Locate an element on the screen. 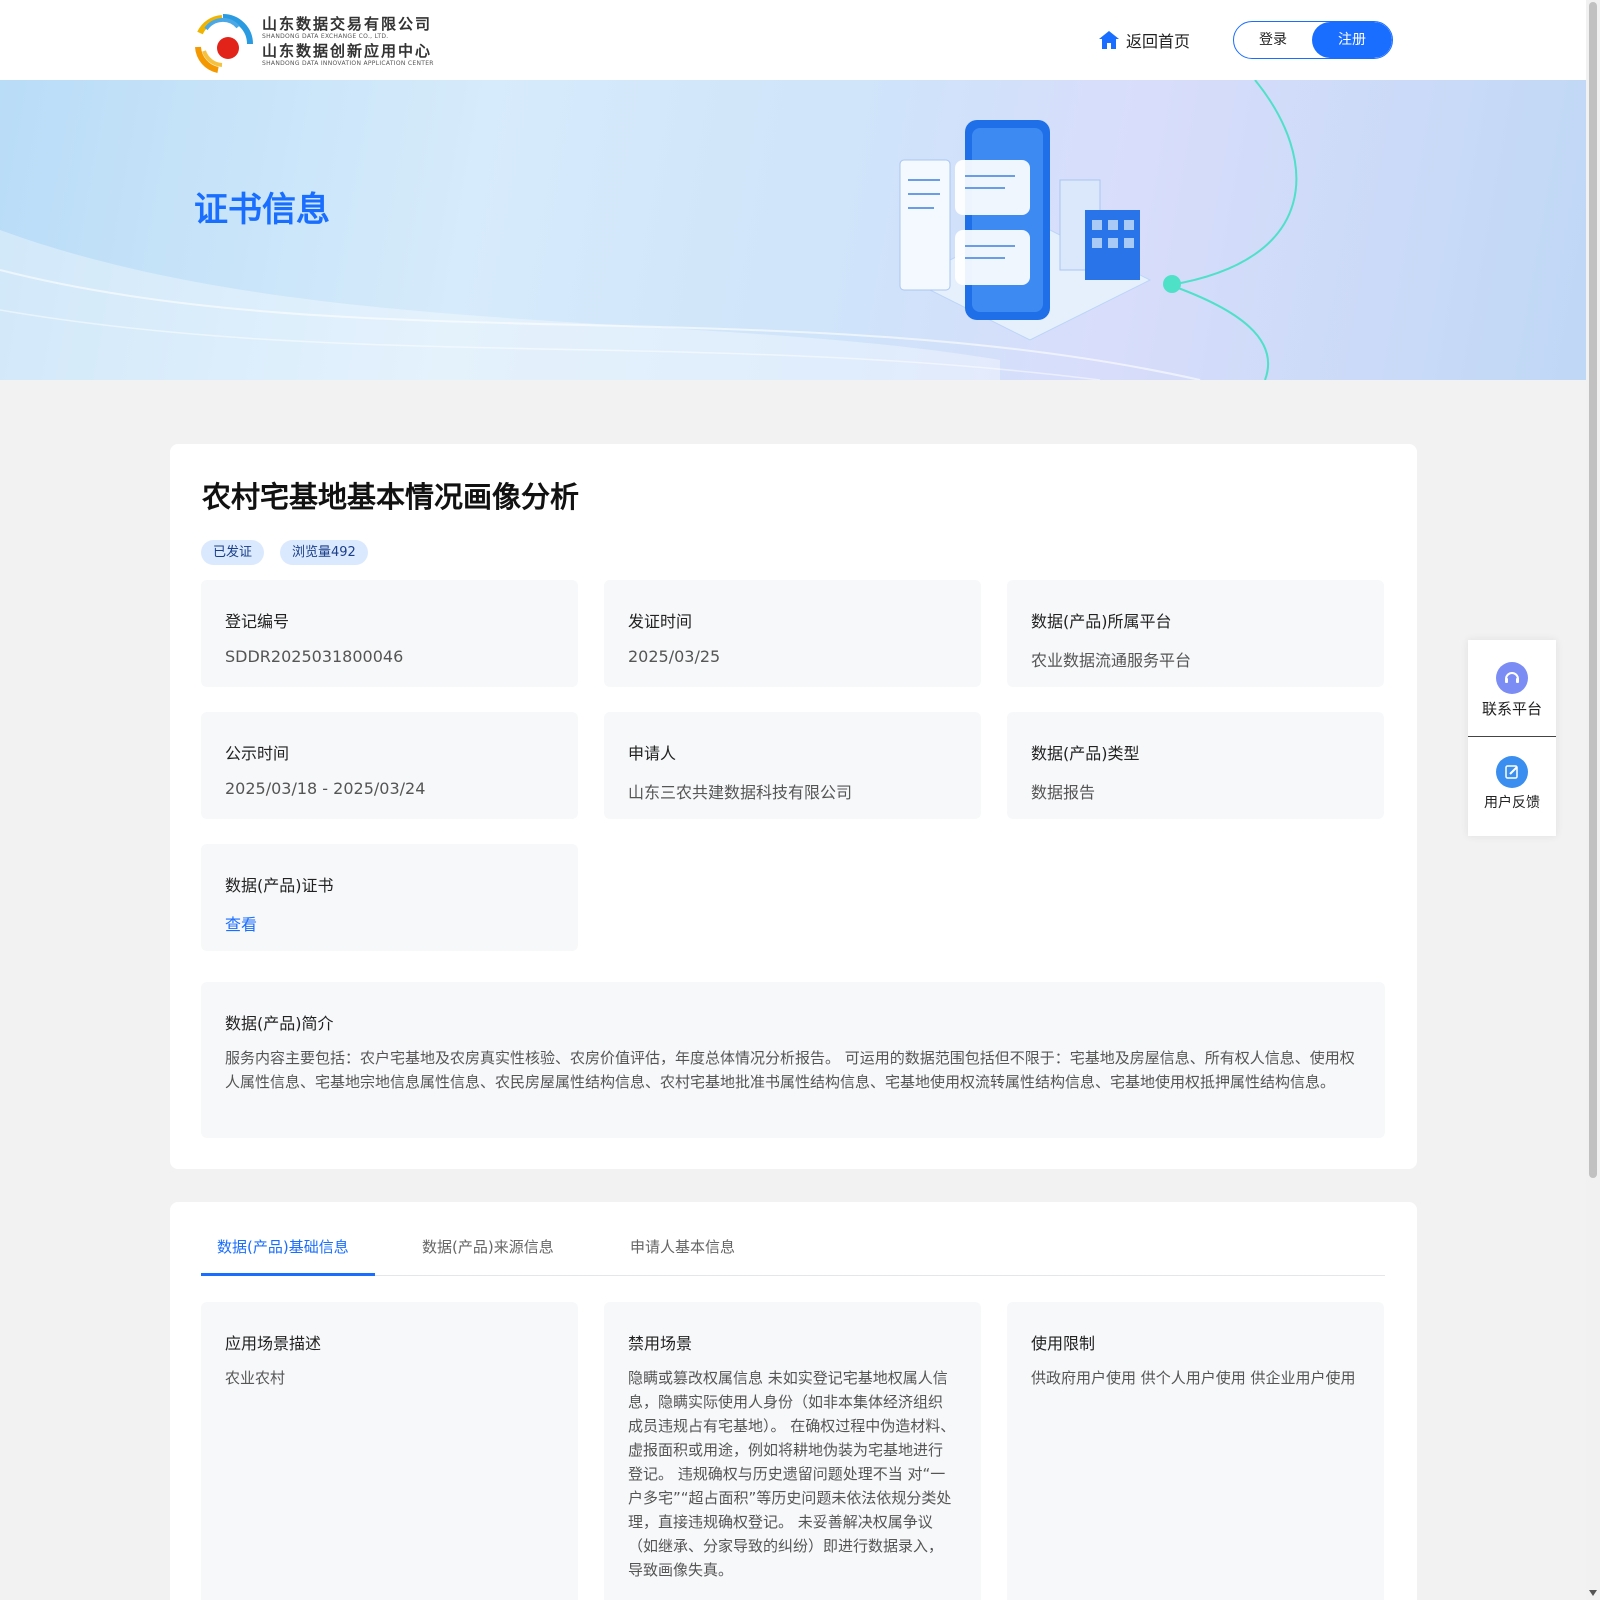 Image resolution: width=1600 pixels, height=1600 pixels. register-button: 注册 is located at coordinates (1352, 40).